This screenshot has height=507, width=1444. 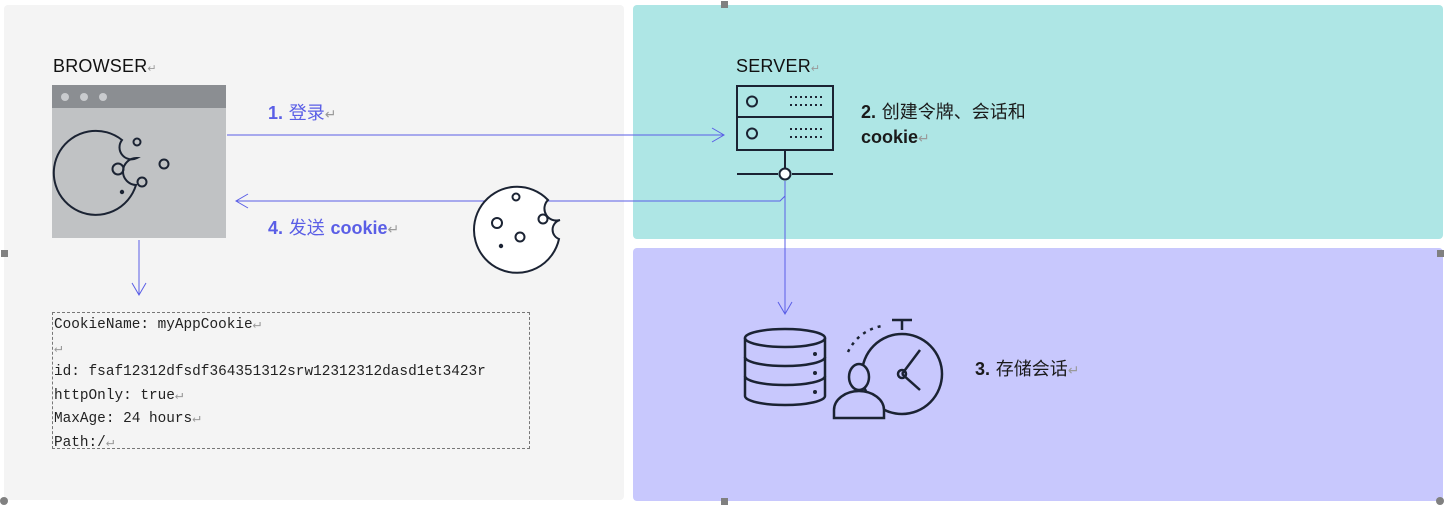 What do you see at coordinates (785, 367) in the screenshot?
I see `database-icon` at bounding box center [785, 367].